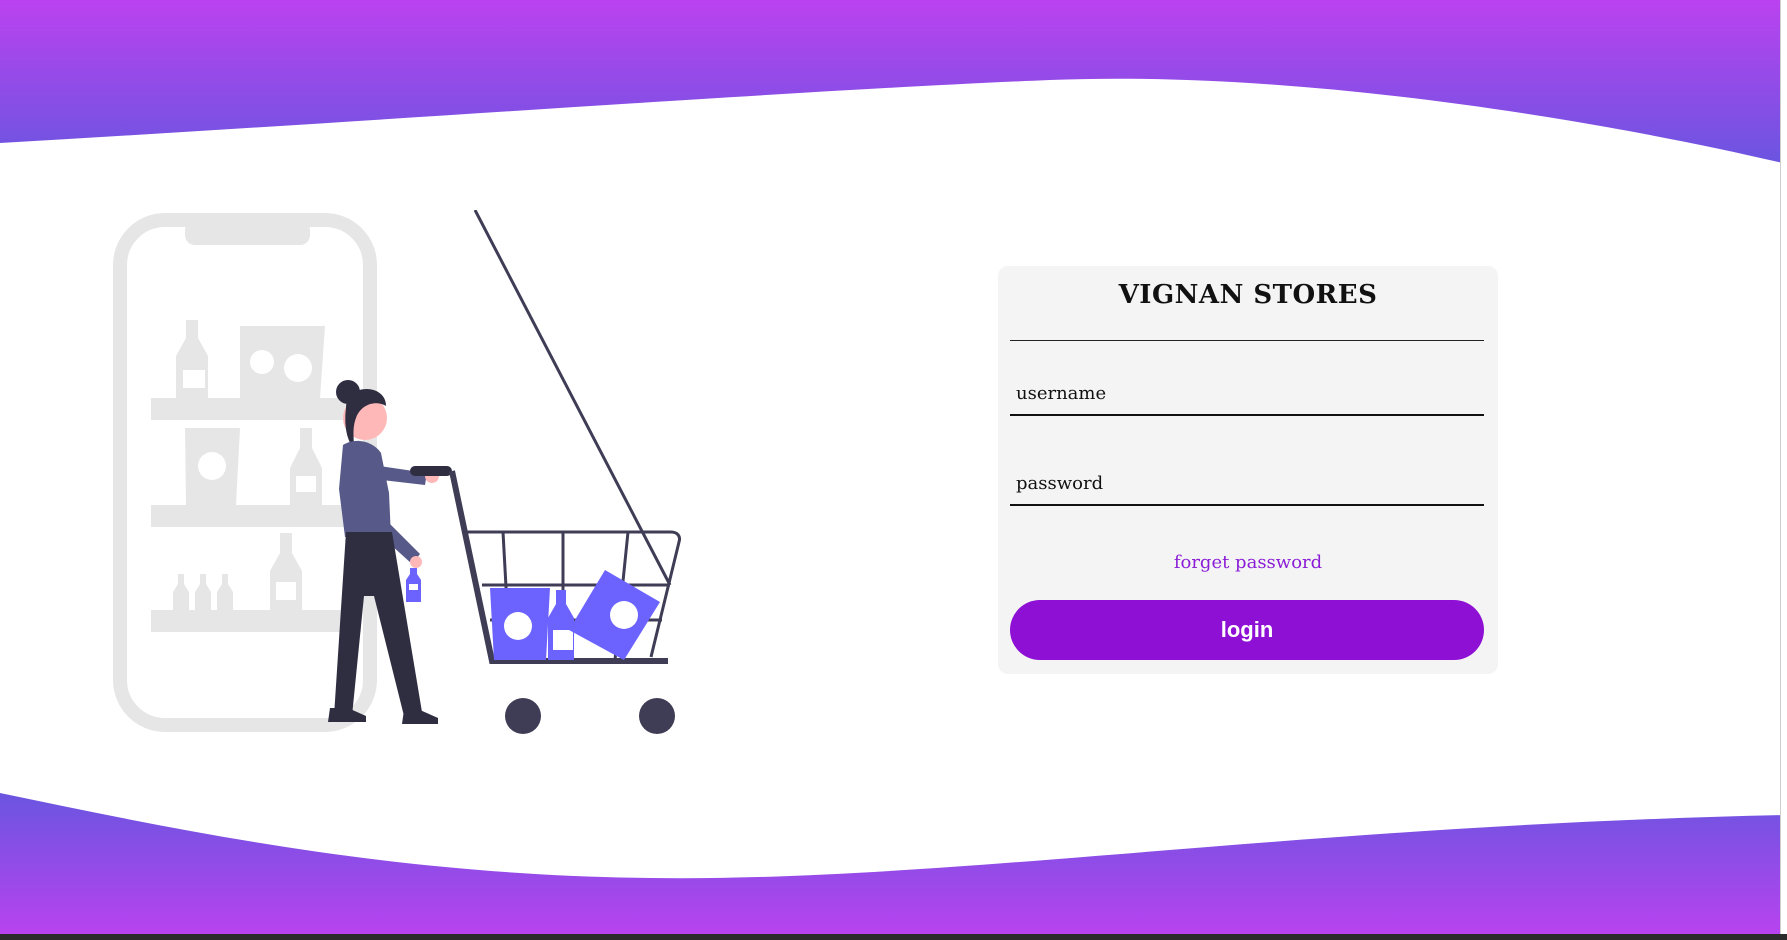  I want to click on window-bottom-edge, so click(893, 937).